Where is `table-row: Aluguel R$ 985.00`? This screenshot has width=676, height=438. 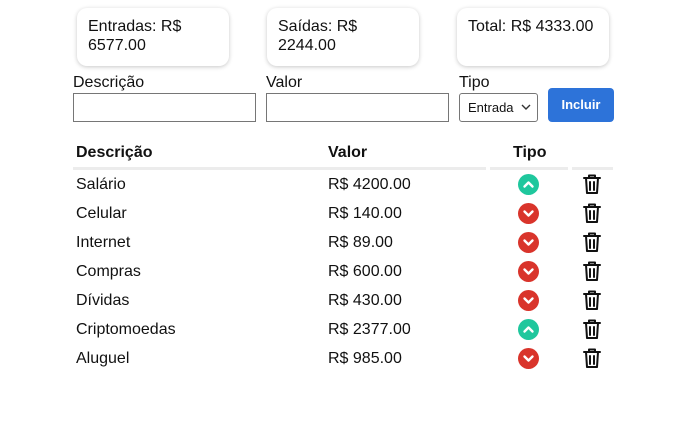 table-row: Aluguel R$ 985.00 is located at coordinates (343, 358).